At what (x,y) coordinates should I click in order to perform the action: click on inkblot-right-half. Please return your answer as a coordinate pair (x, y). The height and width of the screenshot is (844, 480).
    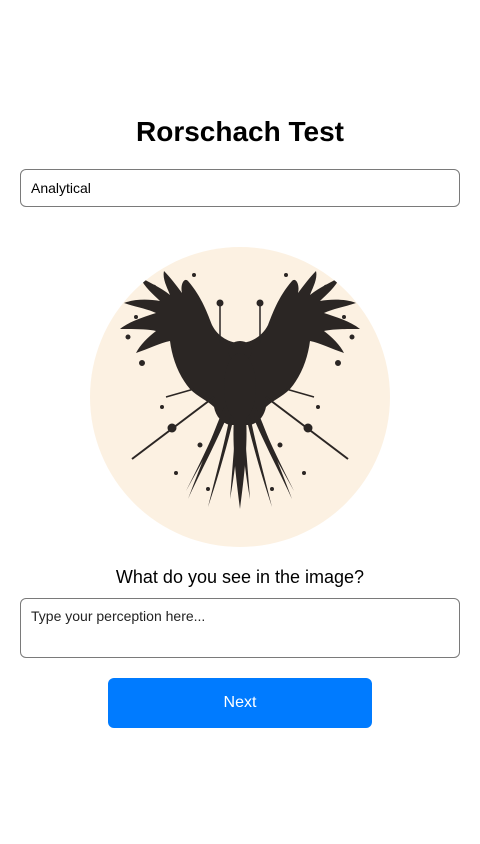
    Looking at the image, I should click on (300, 389).